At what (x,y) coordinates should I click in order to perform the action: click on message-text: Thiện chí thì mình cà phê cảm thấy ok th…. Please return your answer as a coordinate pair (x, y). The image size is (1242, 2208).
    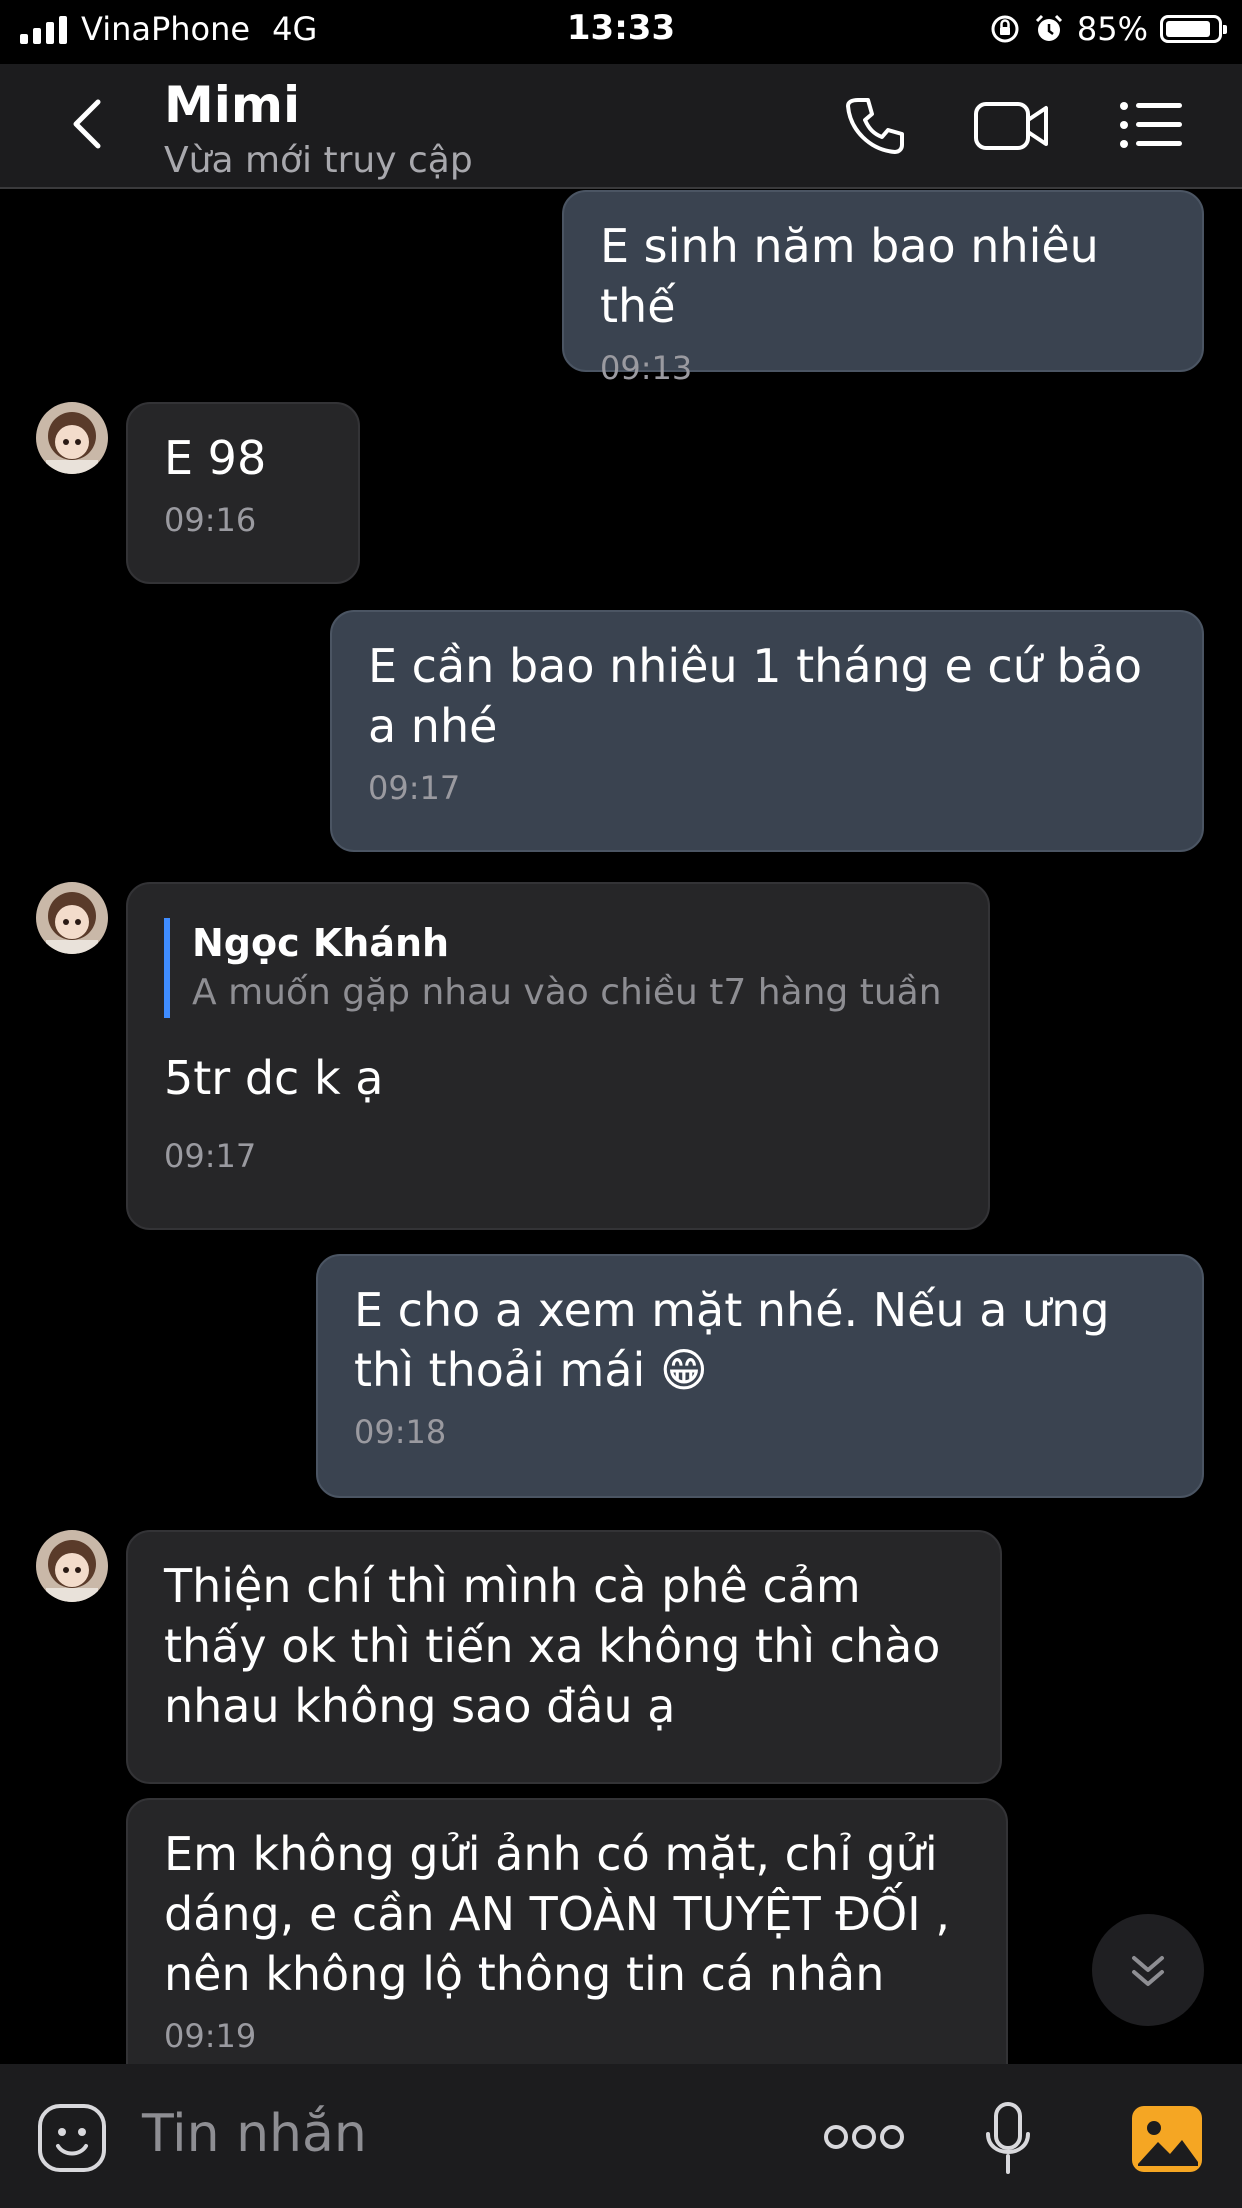
    Looking at the image, I should click on (552, 1646).